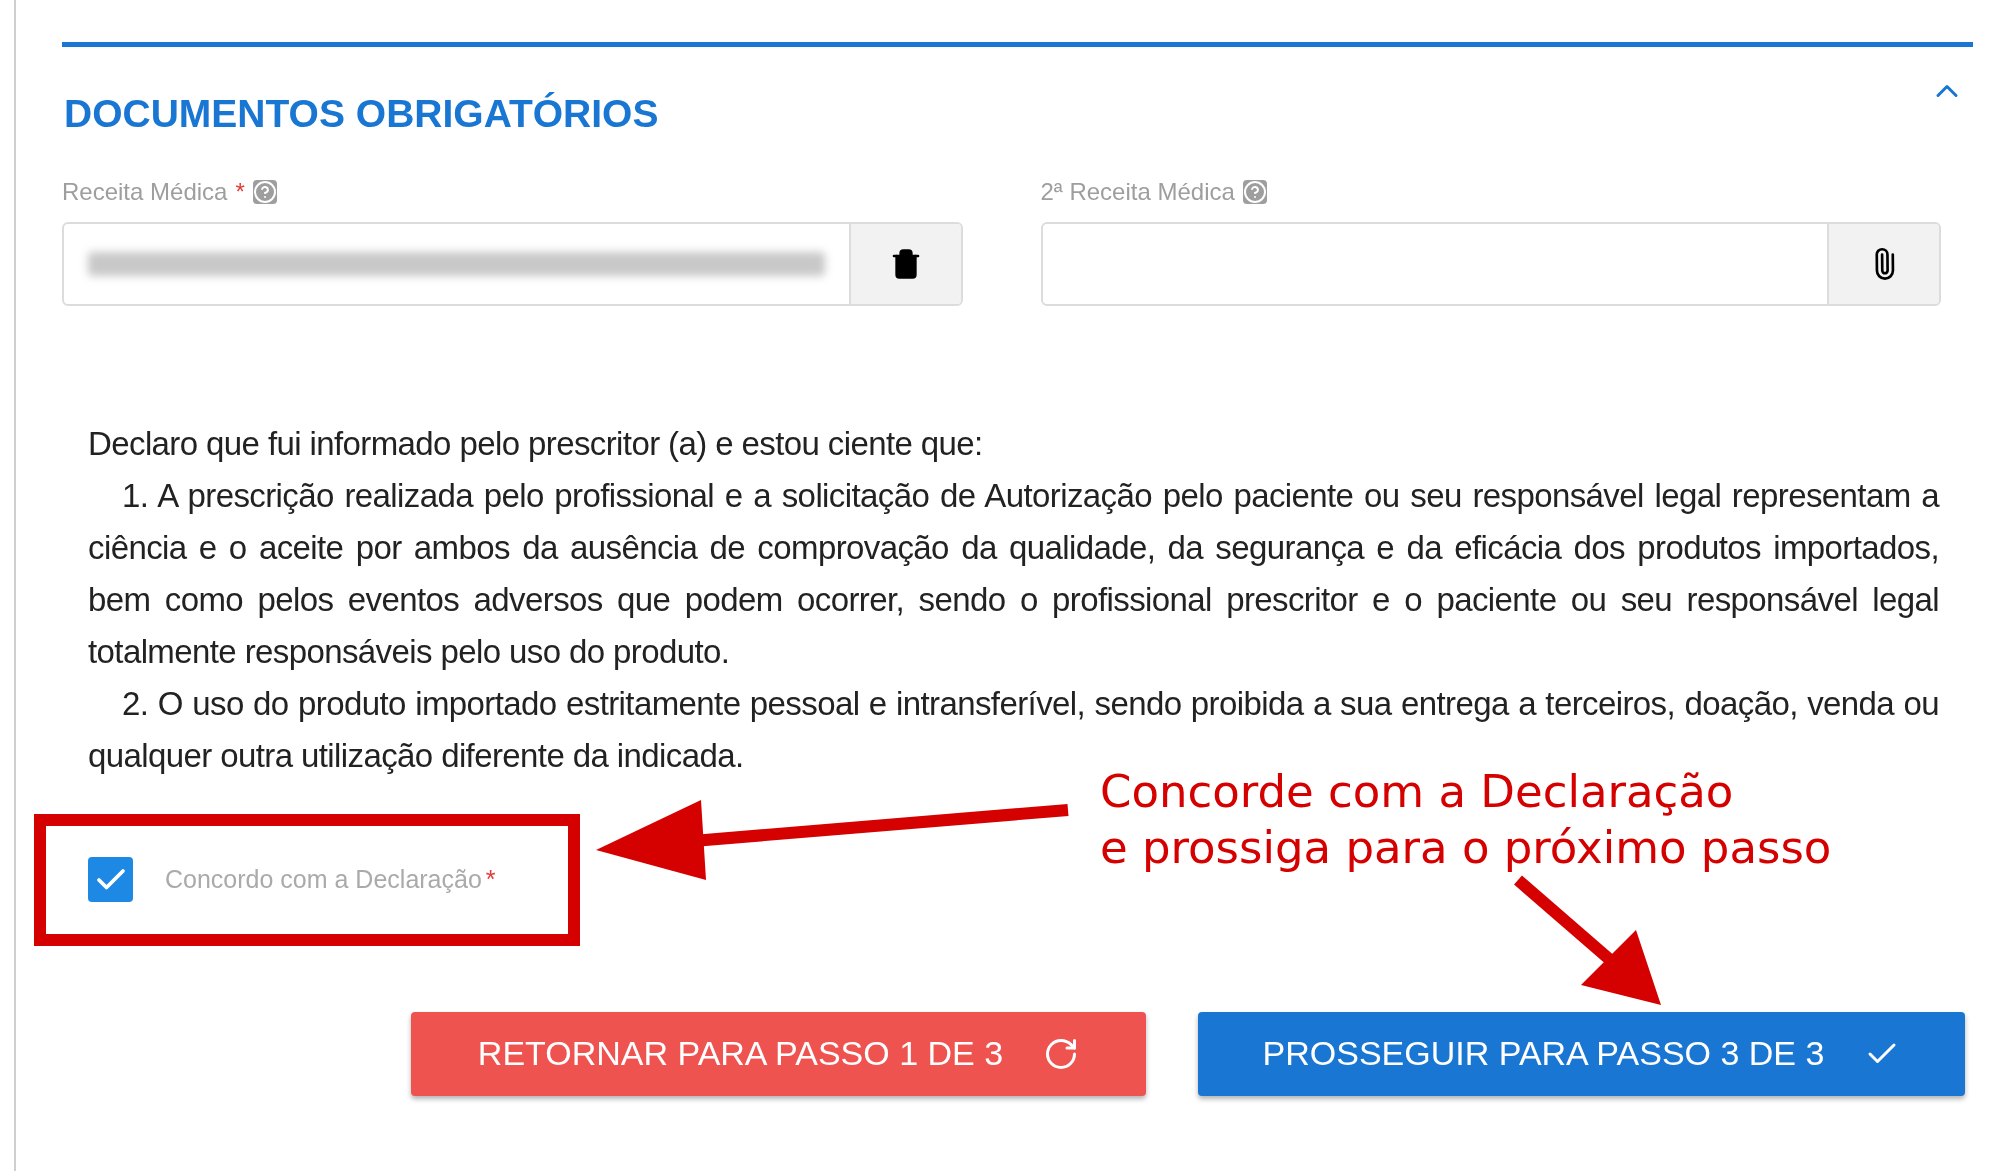 The height and width of the screenshot is (1171, 2001). I want to click on annotation-text: e prossiga para o próximo passo, so click(1466, 847).